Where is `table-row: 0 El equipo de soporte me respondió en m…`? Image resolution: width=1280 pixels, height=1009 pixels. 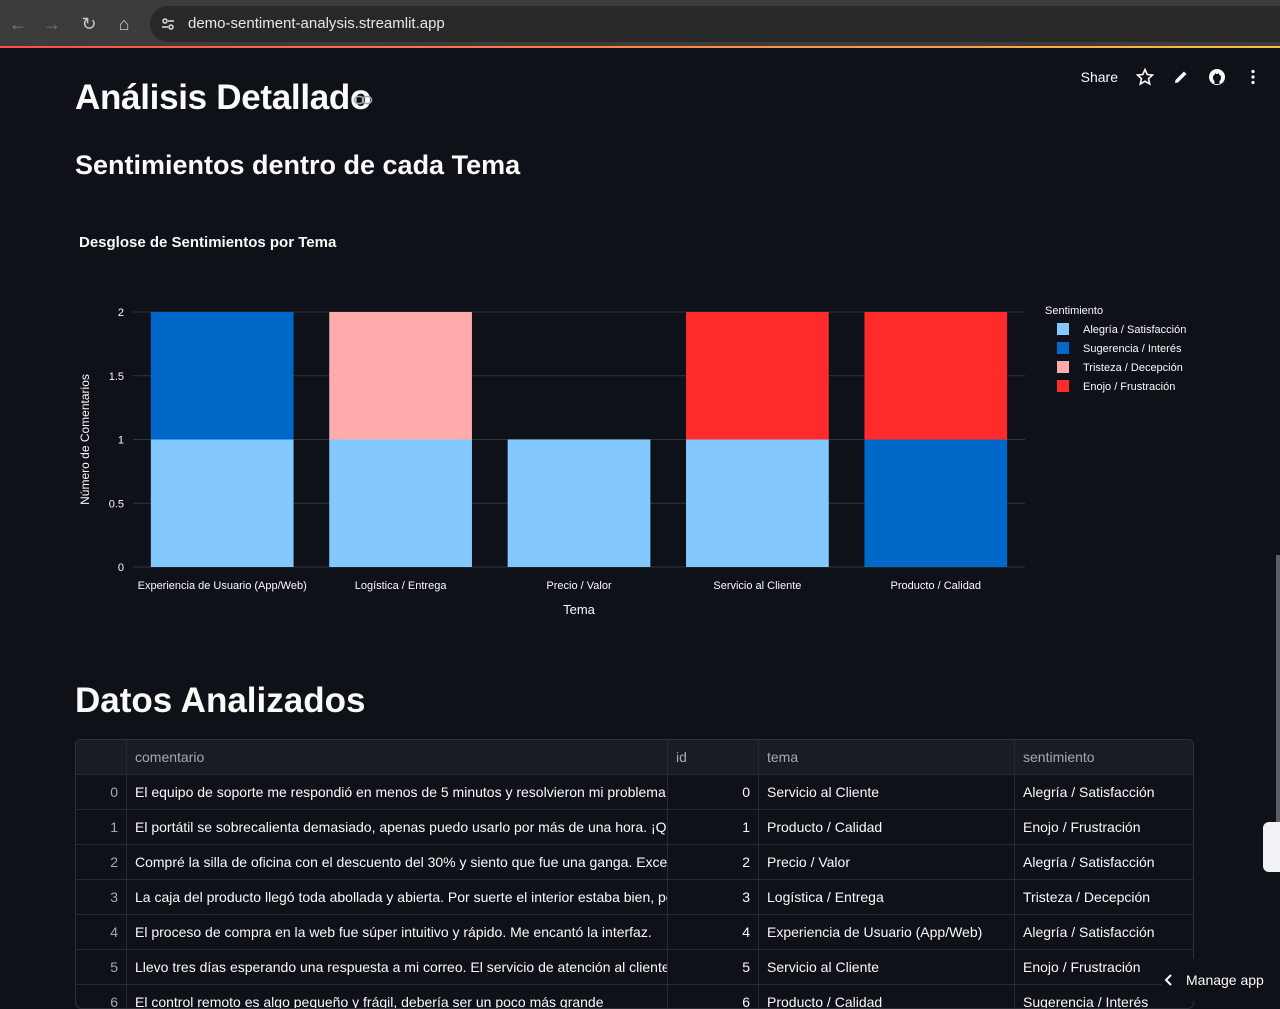 table-row: 0 El equipo de soporte me respondió en m… is located at coordinates (634, 792).